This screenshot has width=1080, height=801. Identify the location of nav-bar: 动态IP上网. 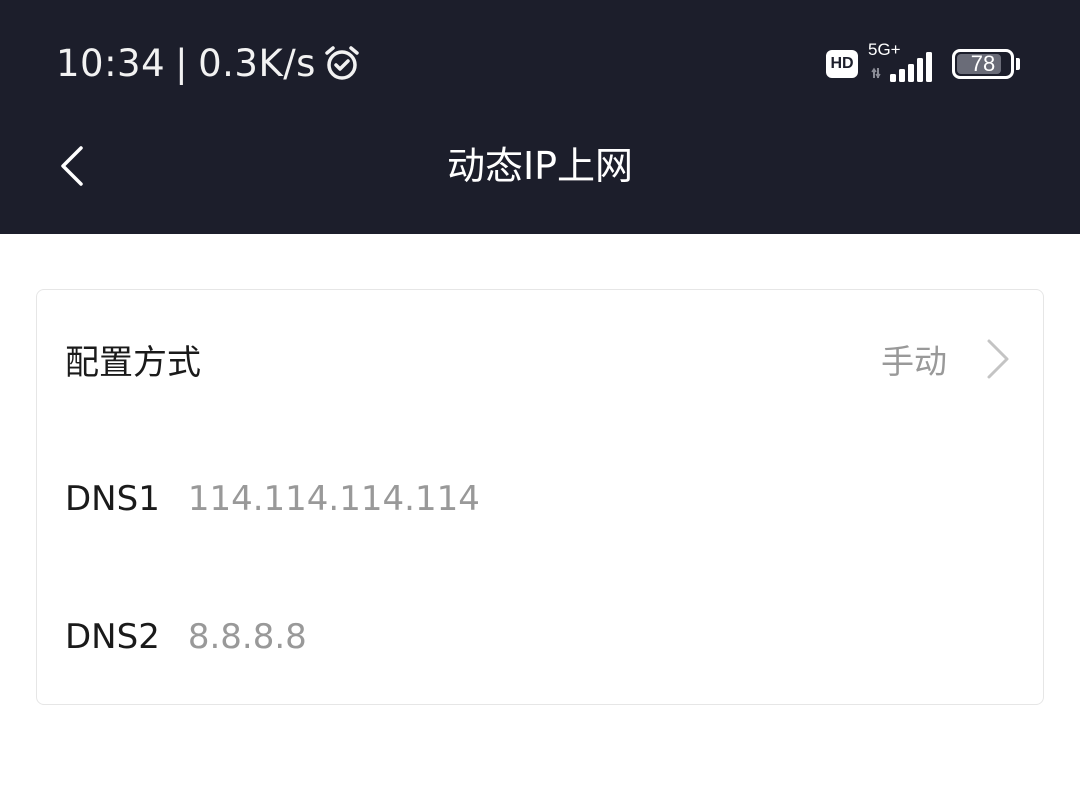
(540, 166).